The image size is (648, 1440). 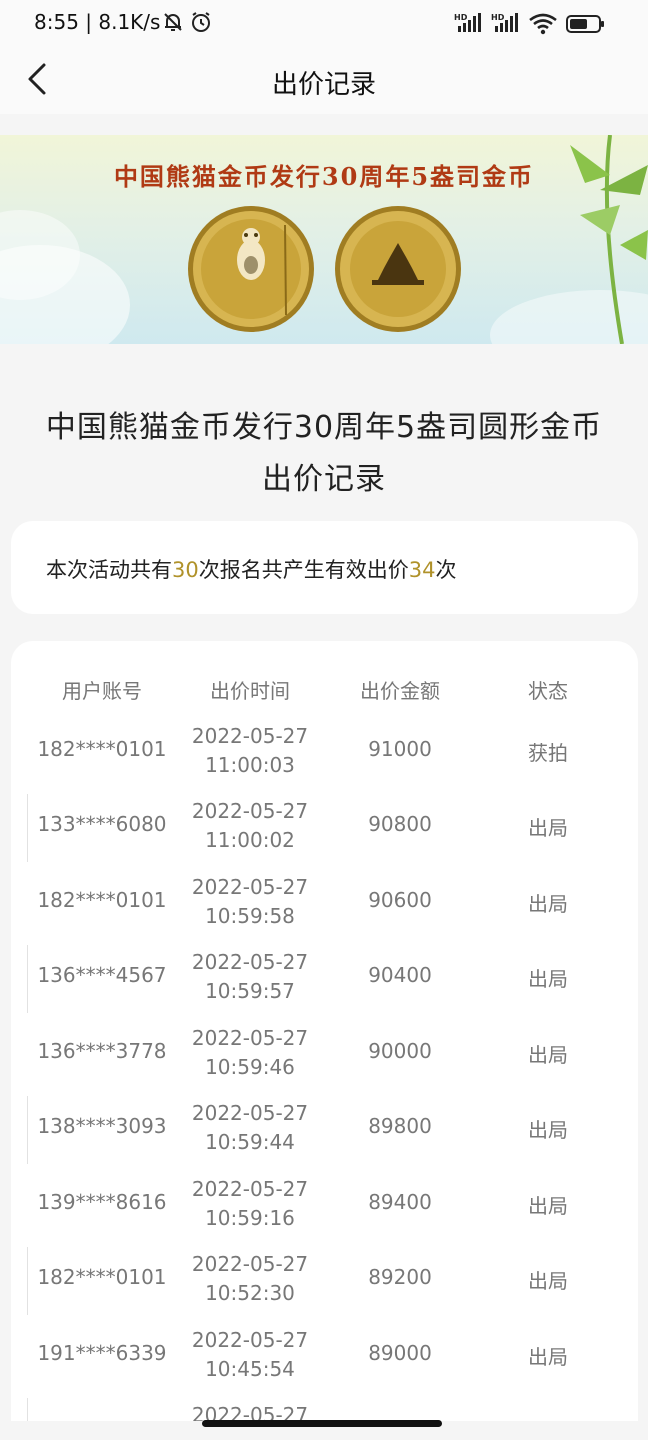 I want to click on table-row: 138****3093 2022-05-27 10:59:44 89800 出局, so click(x=324, y=1131).